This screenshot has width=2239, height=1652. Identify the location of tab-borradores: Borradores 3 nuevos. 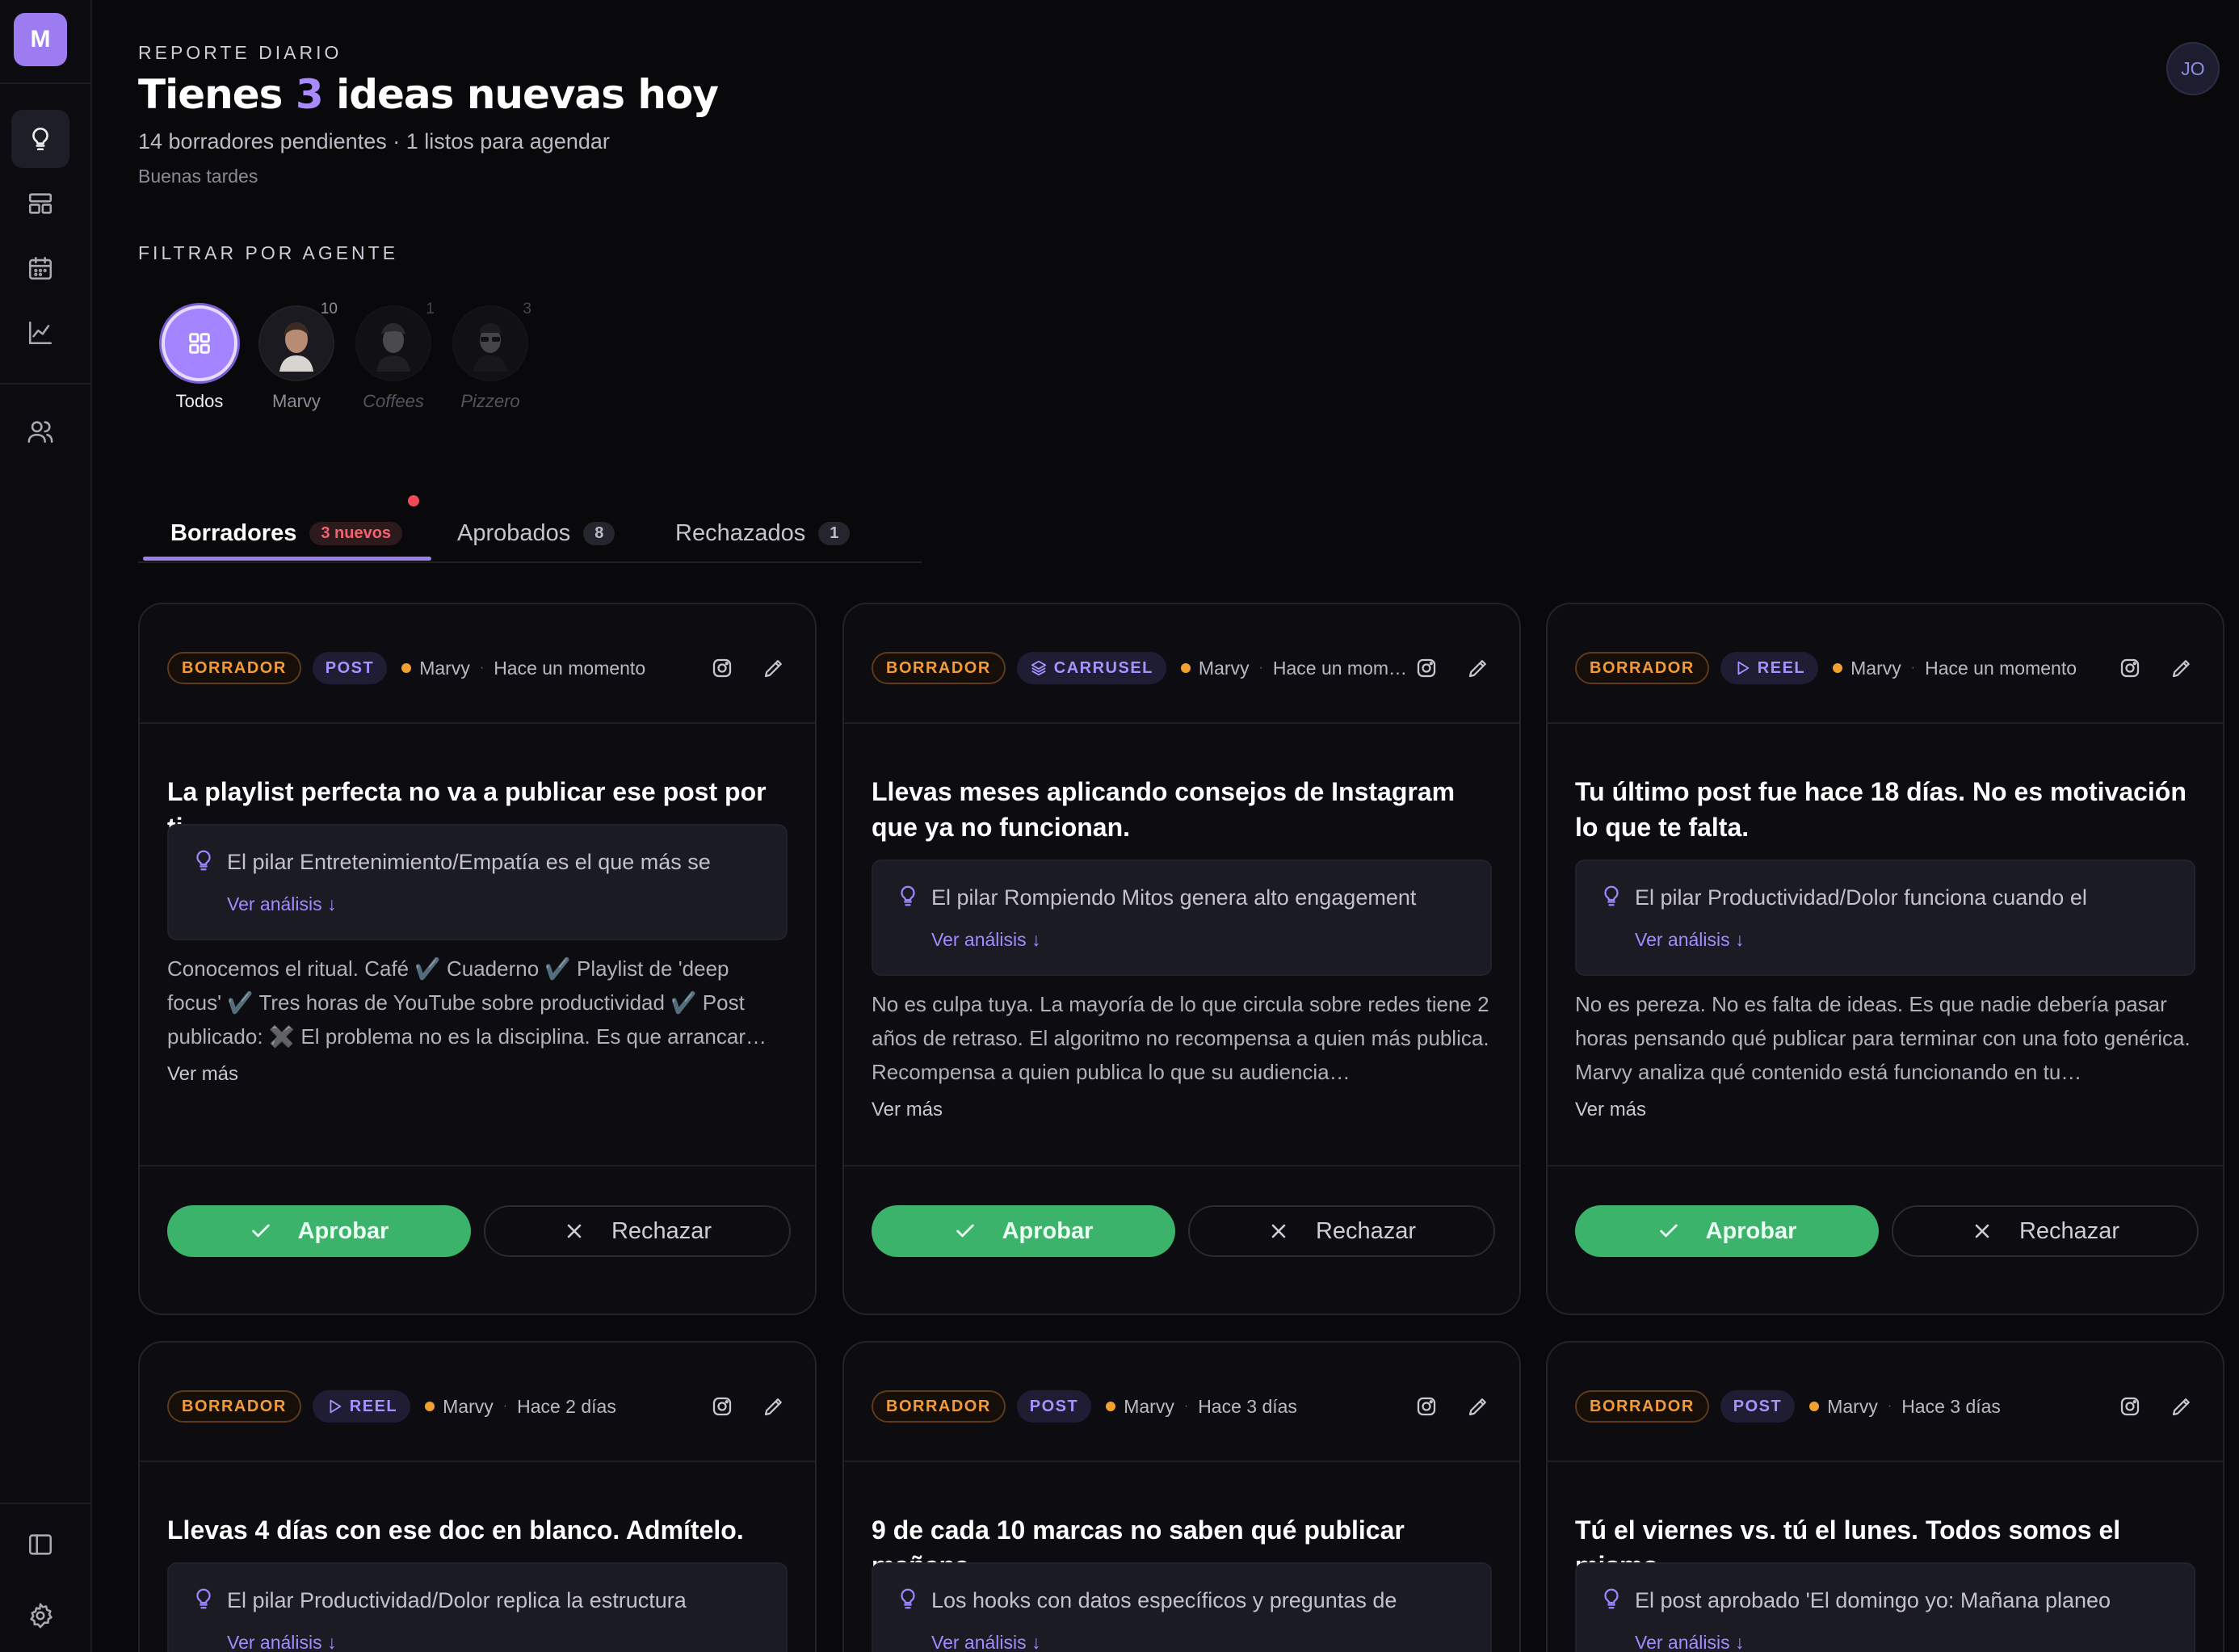
(286, 533).